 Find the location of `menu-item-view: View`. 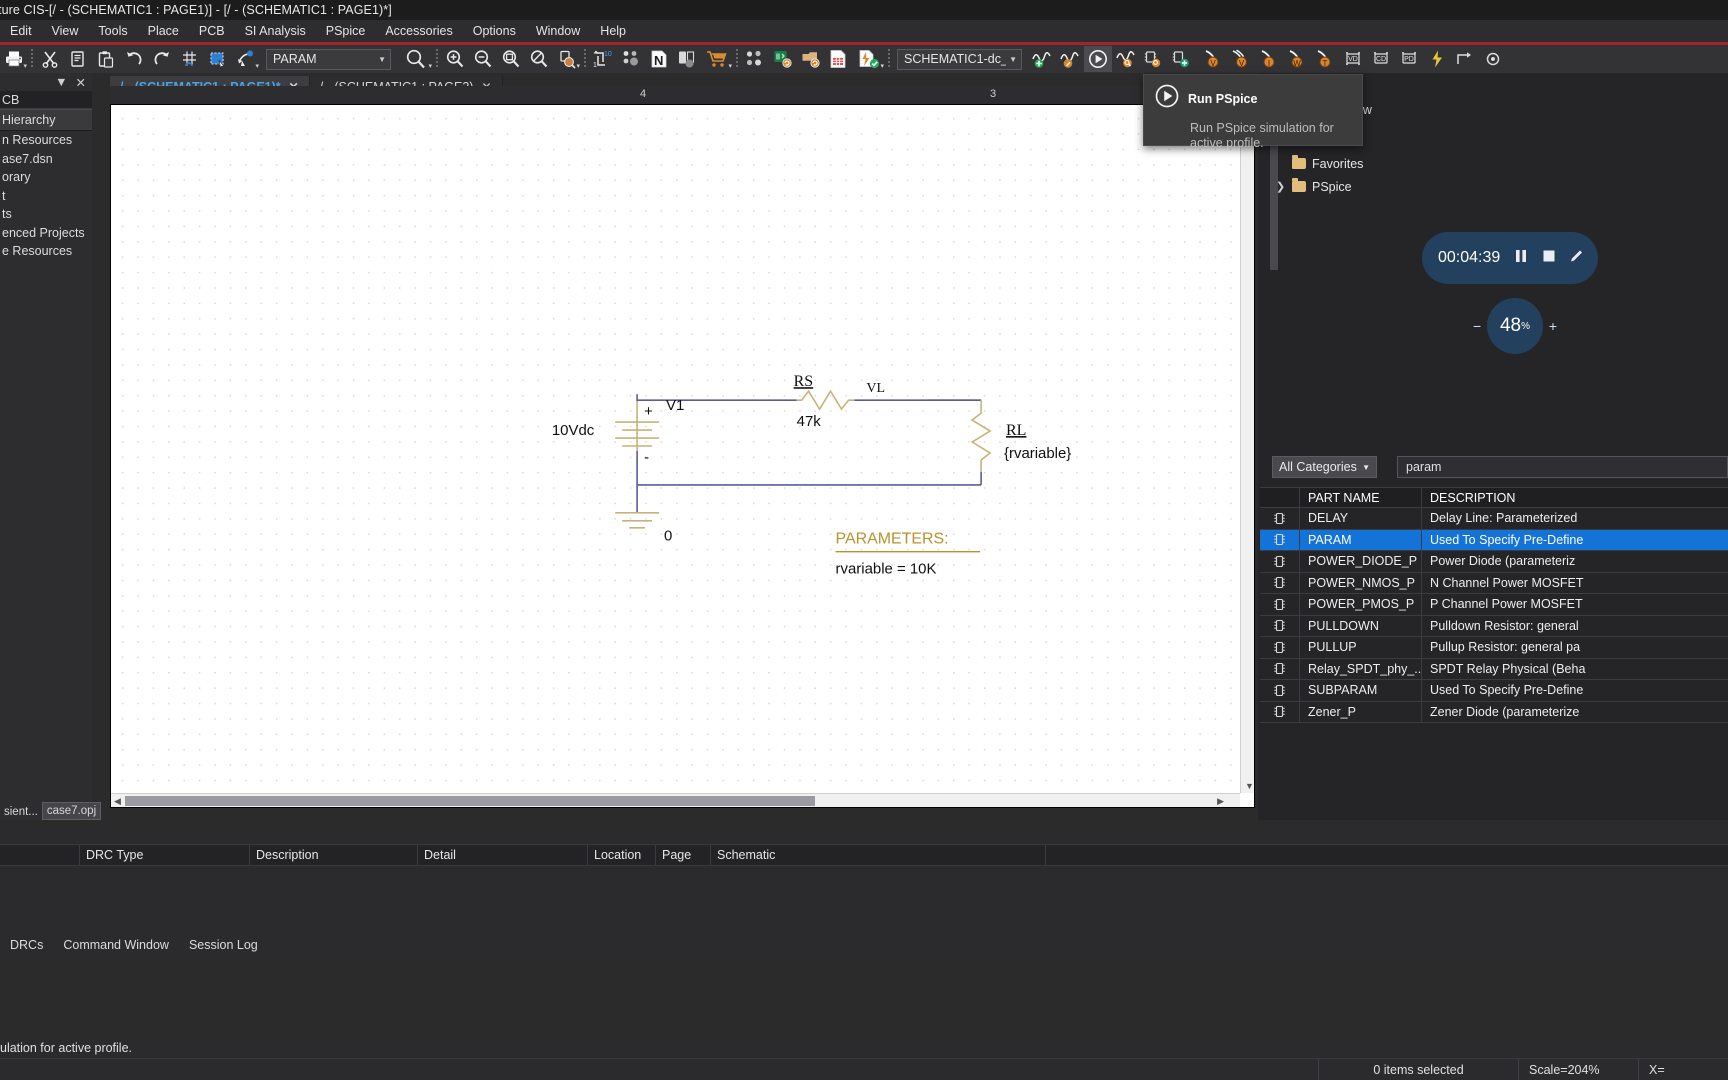

menu-item-view: View is located at coordinates (65, 31).